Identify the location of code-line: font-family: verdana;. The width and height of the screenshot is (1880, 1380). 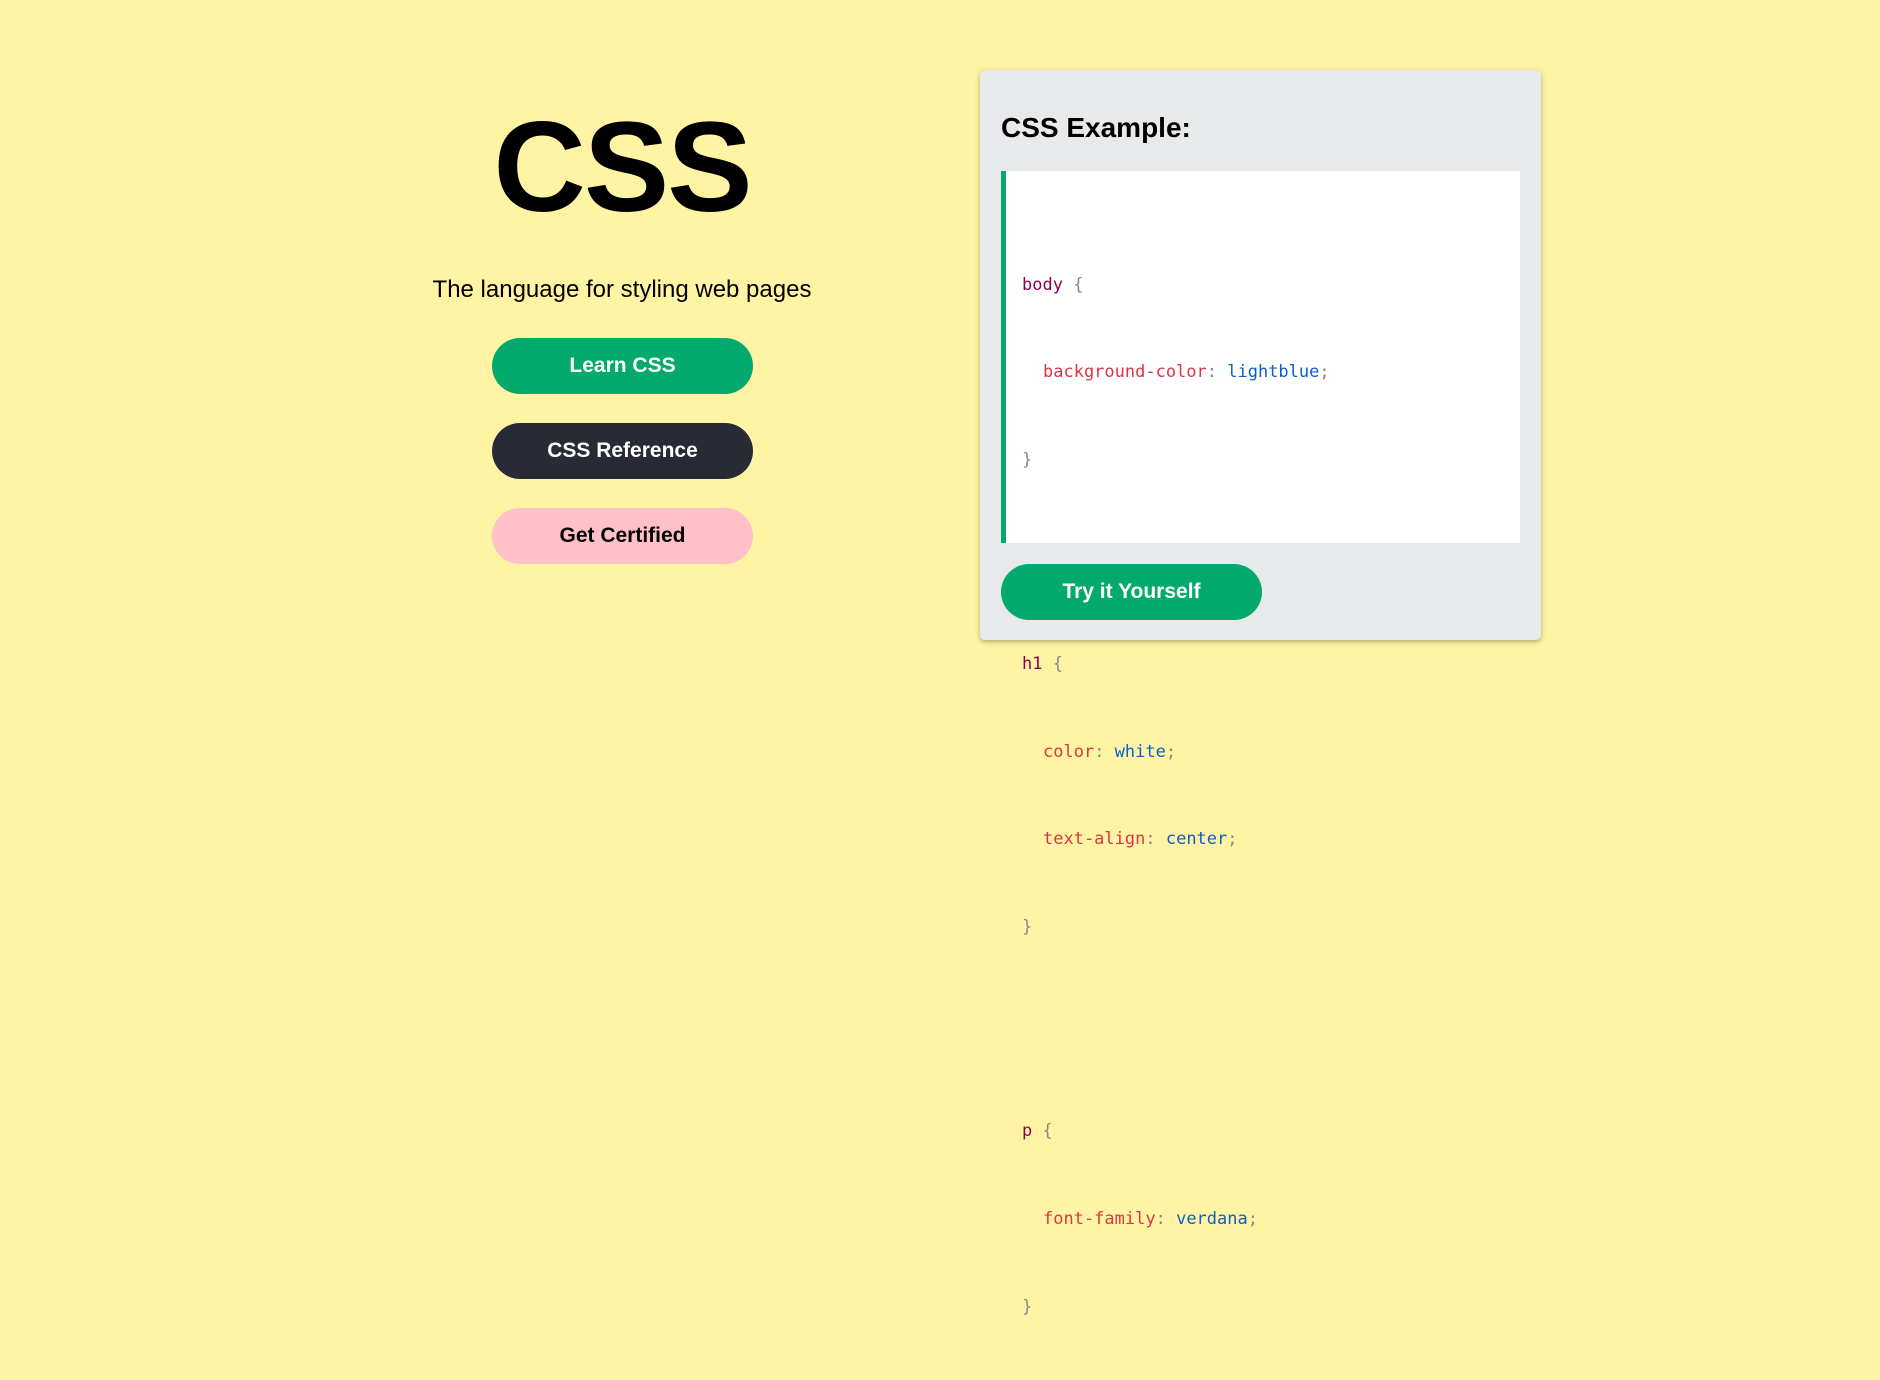
(1150, 1218).